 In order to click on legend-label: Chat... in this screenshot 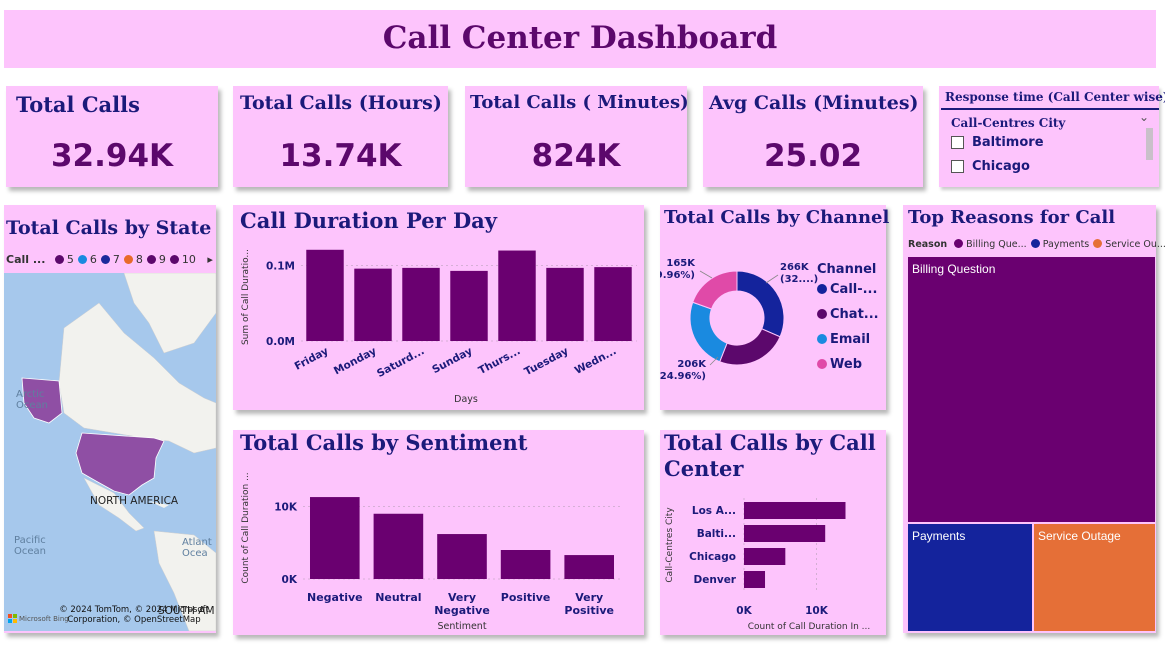, I will do `click(854, 314)`.